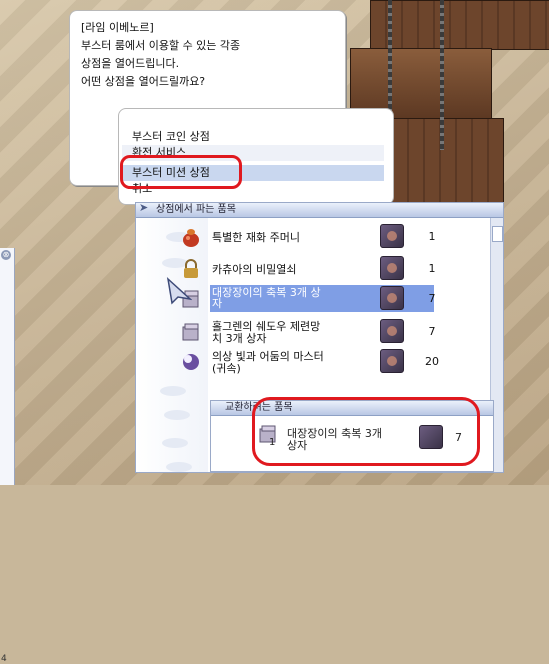 The image size is (549, 664). Describe the element at coordinates (143, 81) in the screenshot. I see `dialog-line-3: 어떤 상점을 열어드릴까요?` at that location.